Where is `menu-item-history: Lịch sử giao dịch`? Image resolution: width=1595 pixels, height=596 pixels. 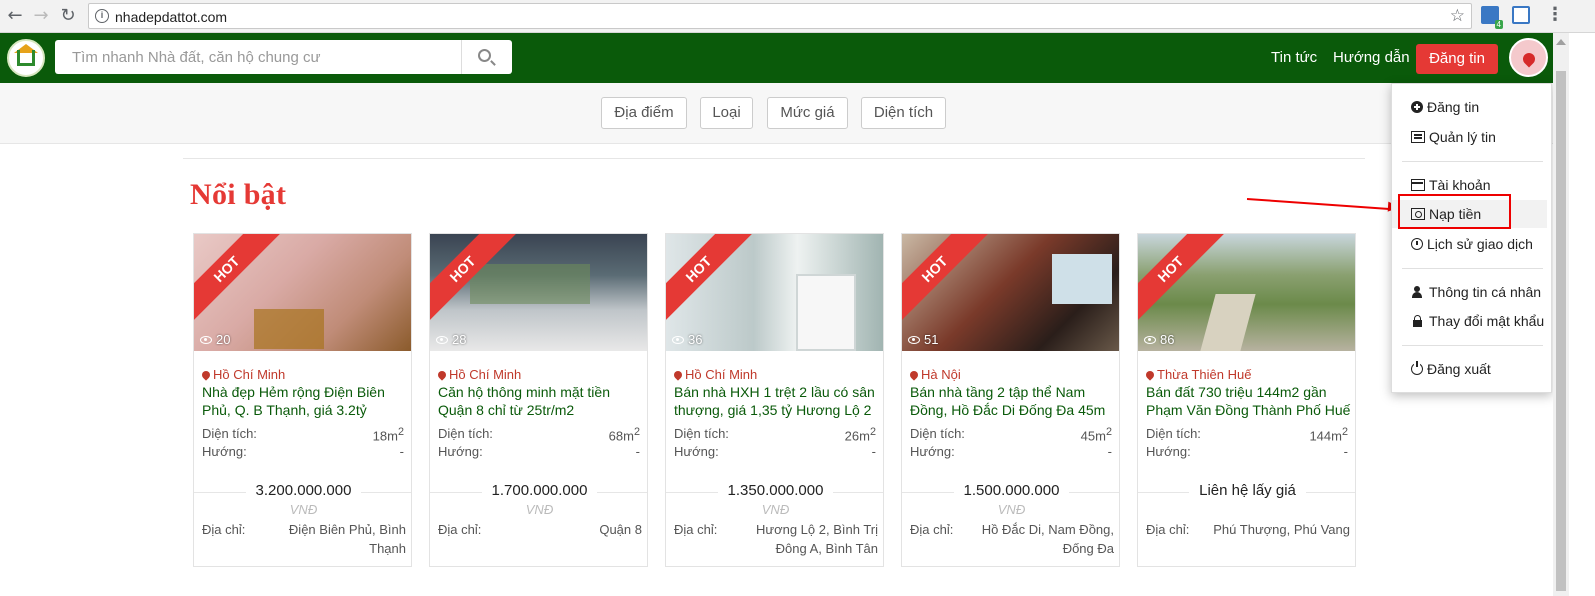 menu-item-history: Lịch sử giao dịch is located at coordinates (1471, 244).